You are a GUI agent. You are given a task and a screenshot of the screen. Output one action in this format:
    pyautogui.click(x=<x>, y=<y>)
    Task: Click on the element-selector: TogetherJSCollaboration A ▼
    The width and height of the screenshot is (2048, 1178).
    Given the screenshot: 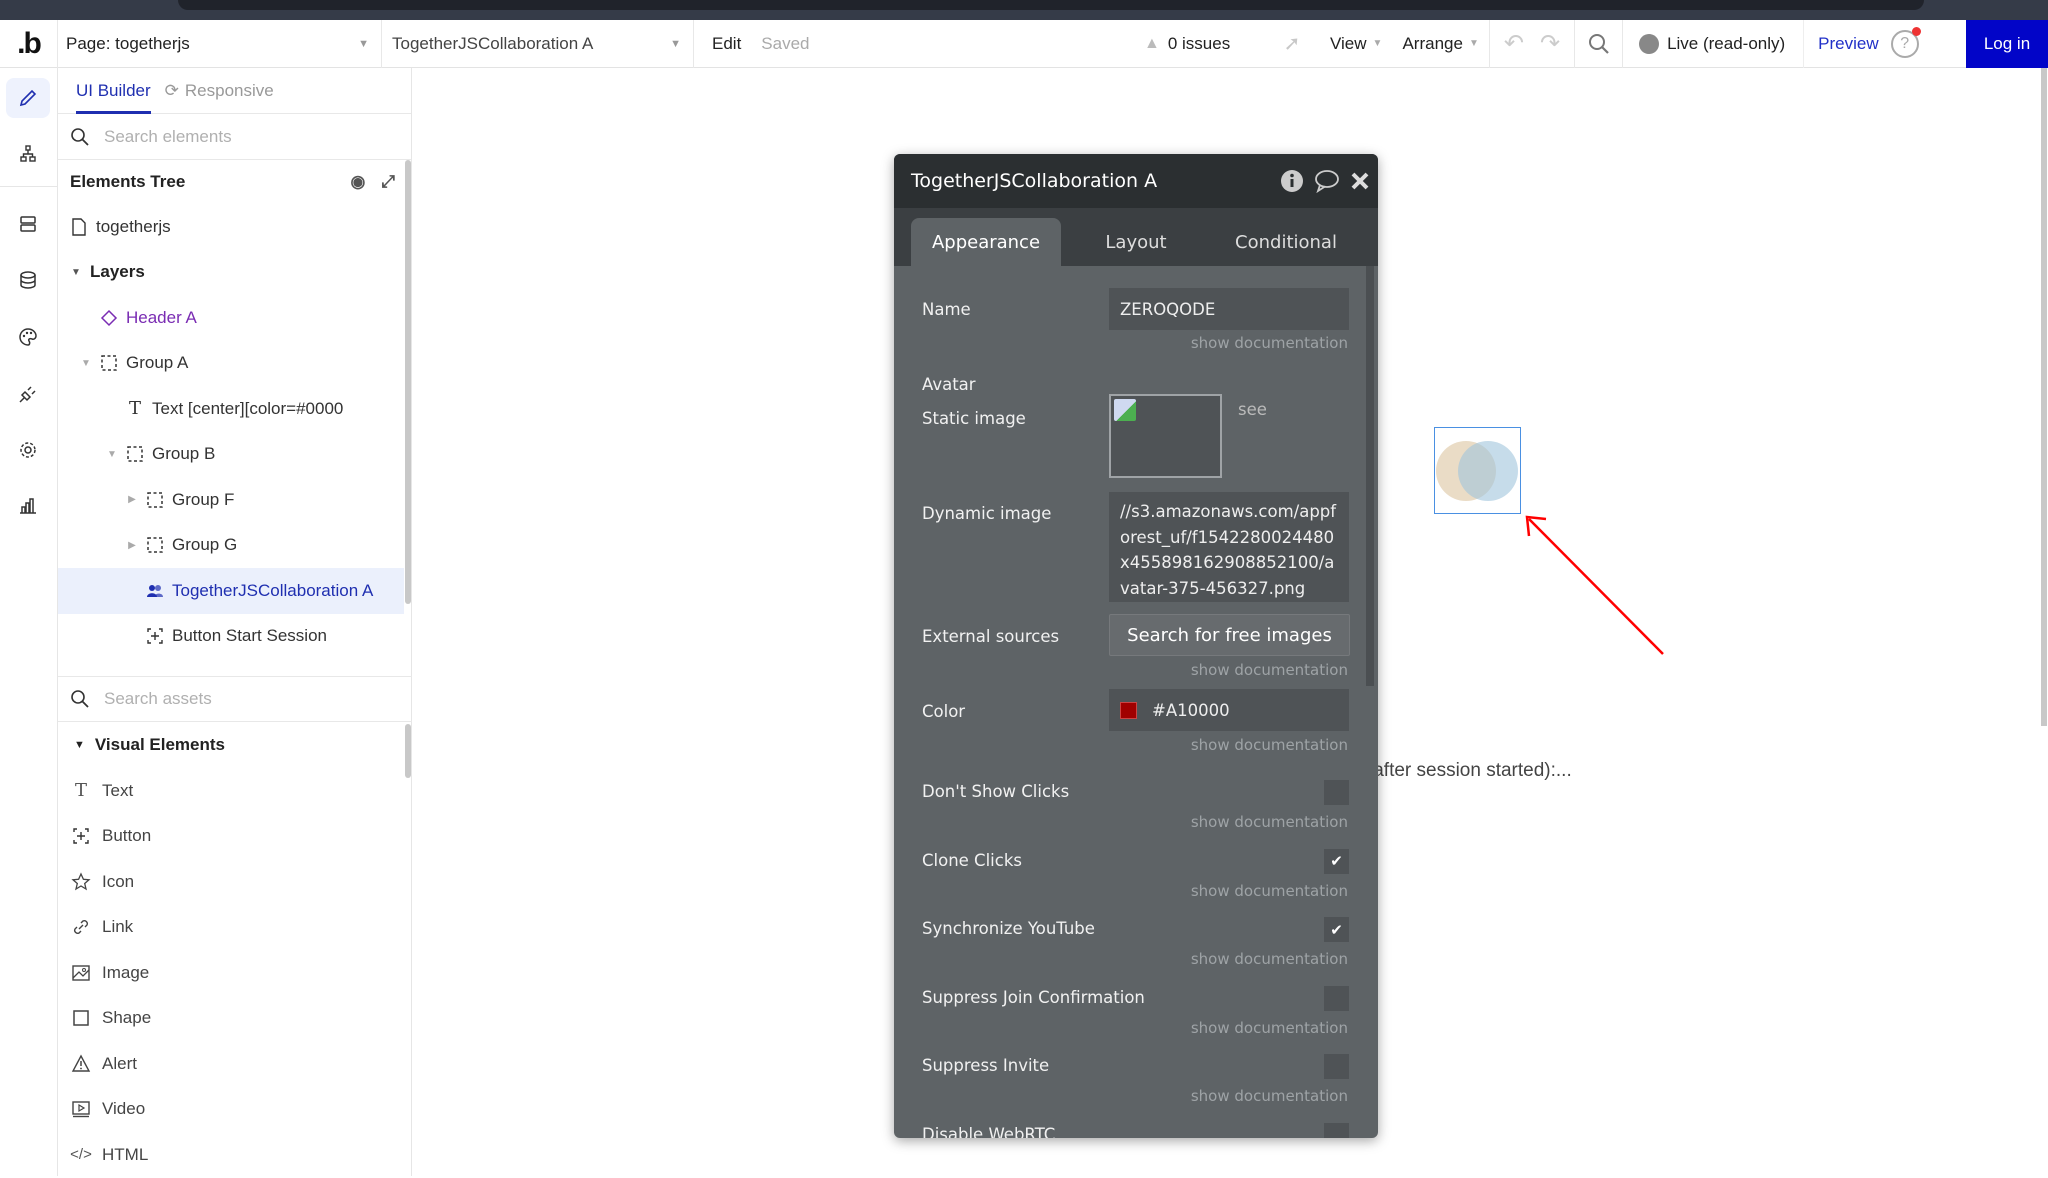 What is the action you would take?
    pyautogui.click(x=538, y=43)
    